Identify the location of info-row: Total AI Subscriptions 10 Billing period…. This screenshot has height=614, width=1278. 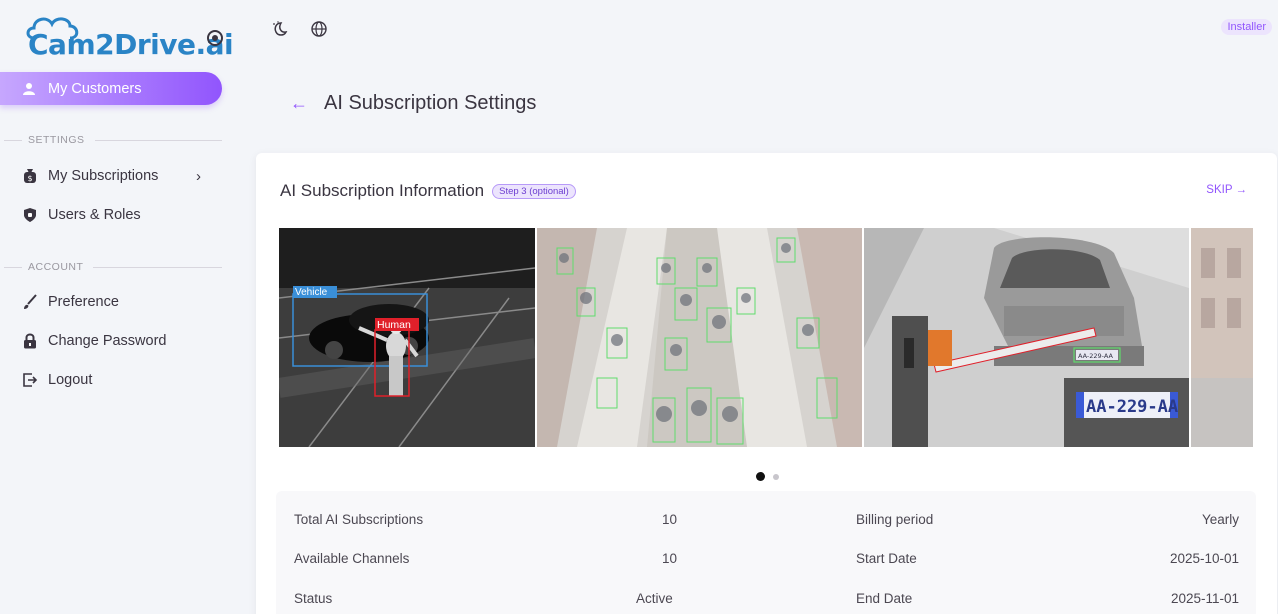
(766, 522).